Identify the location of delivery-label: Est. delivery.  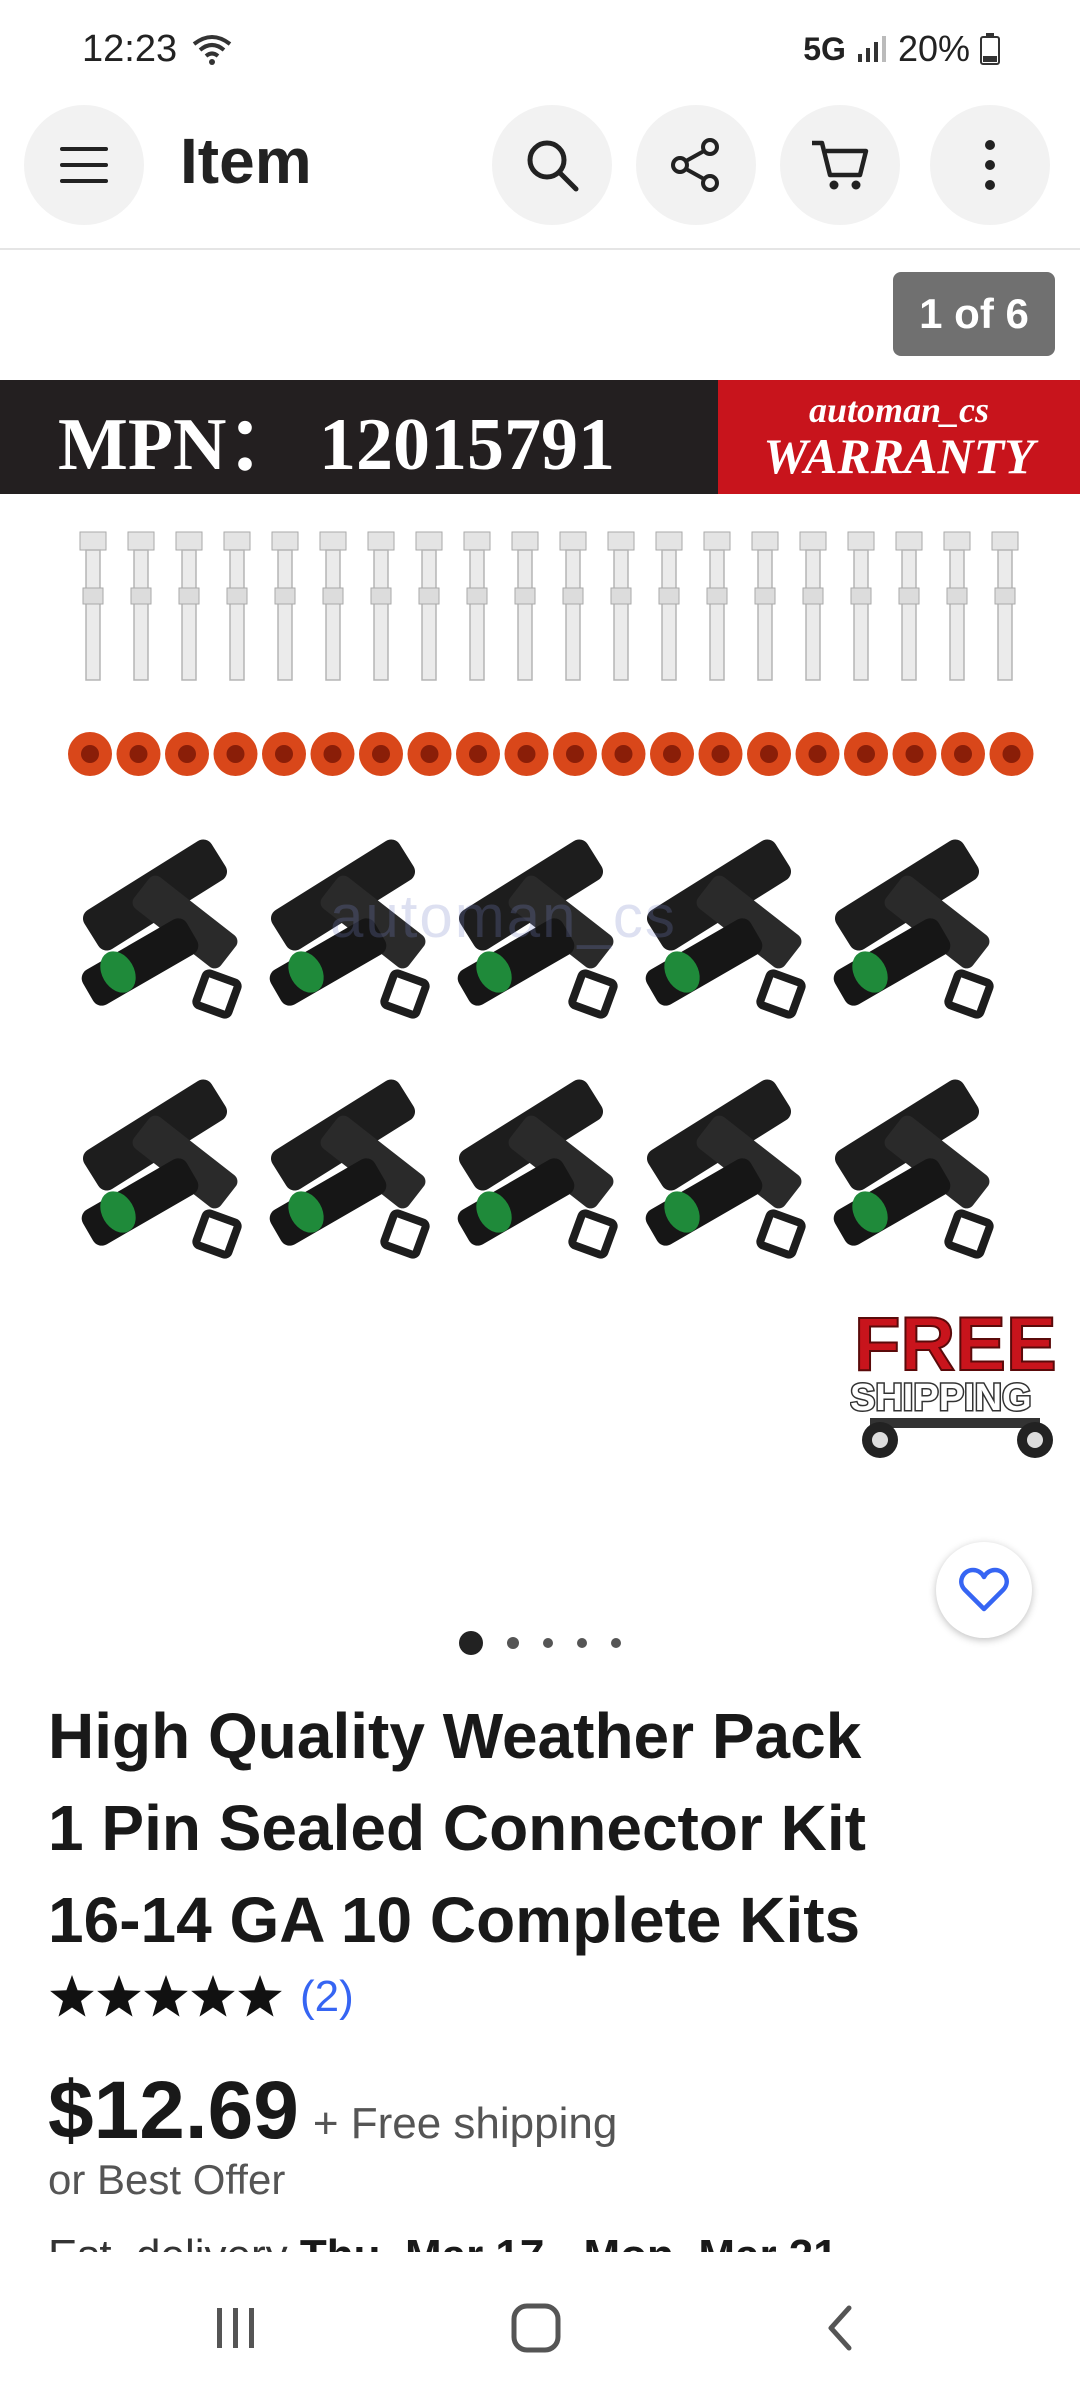
(168, 2241).